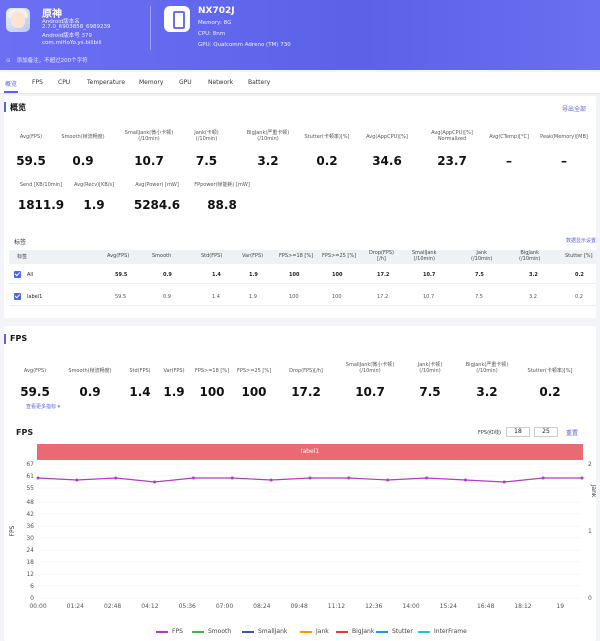  I want to click on legend-fps: FPS, so click(169, 631).